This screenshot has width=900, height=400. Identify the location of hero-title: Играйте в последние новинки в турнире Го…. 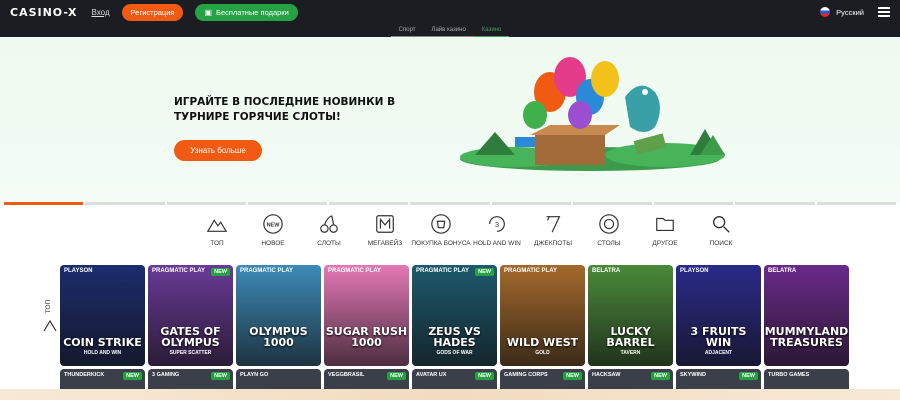
(285, 109).